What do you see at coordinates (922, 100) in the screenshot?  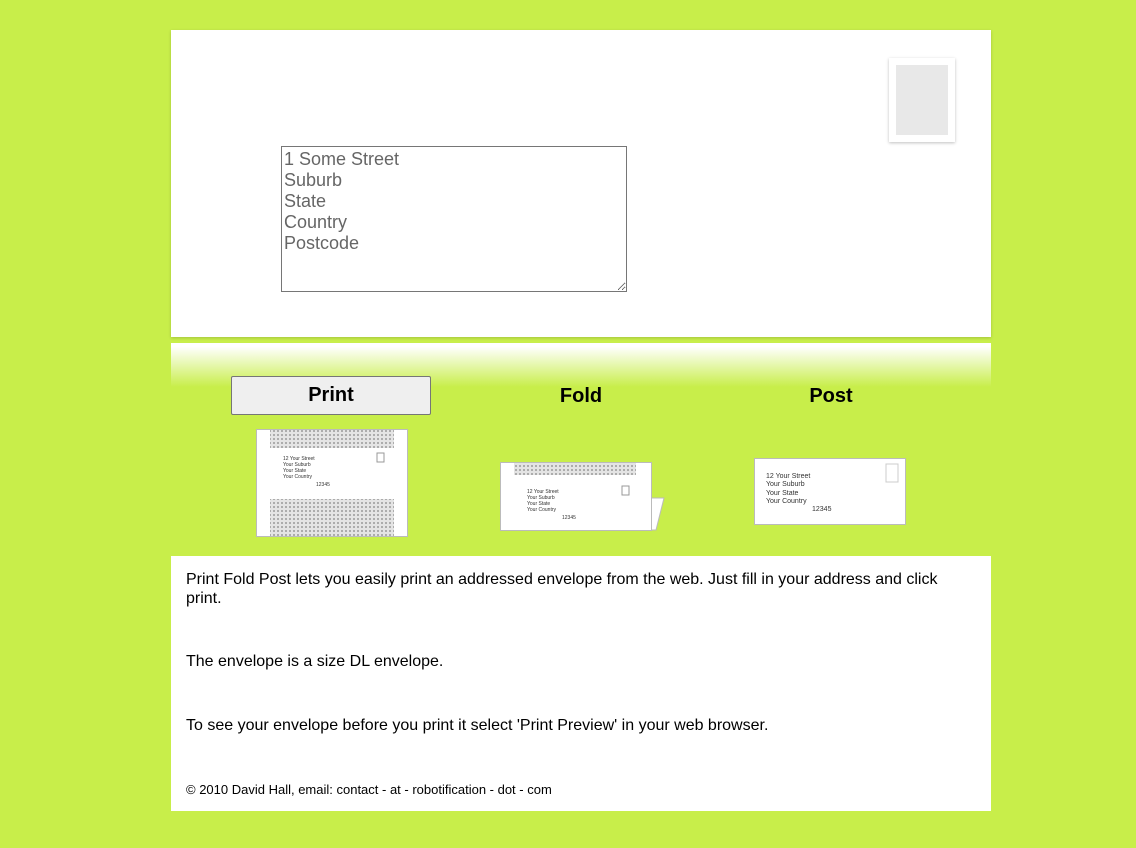 I see `postage-stamp-icon` at bounding box center [922, 100].